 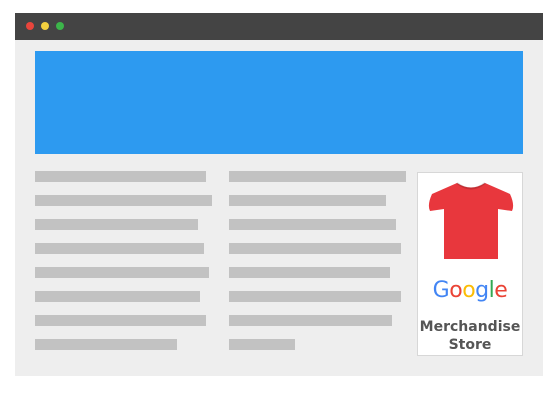 What do you see at coordinates (30, 26) in the screenshot?
I see `close-window-button` at bounding box center [30, 26].